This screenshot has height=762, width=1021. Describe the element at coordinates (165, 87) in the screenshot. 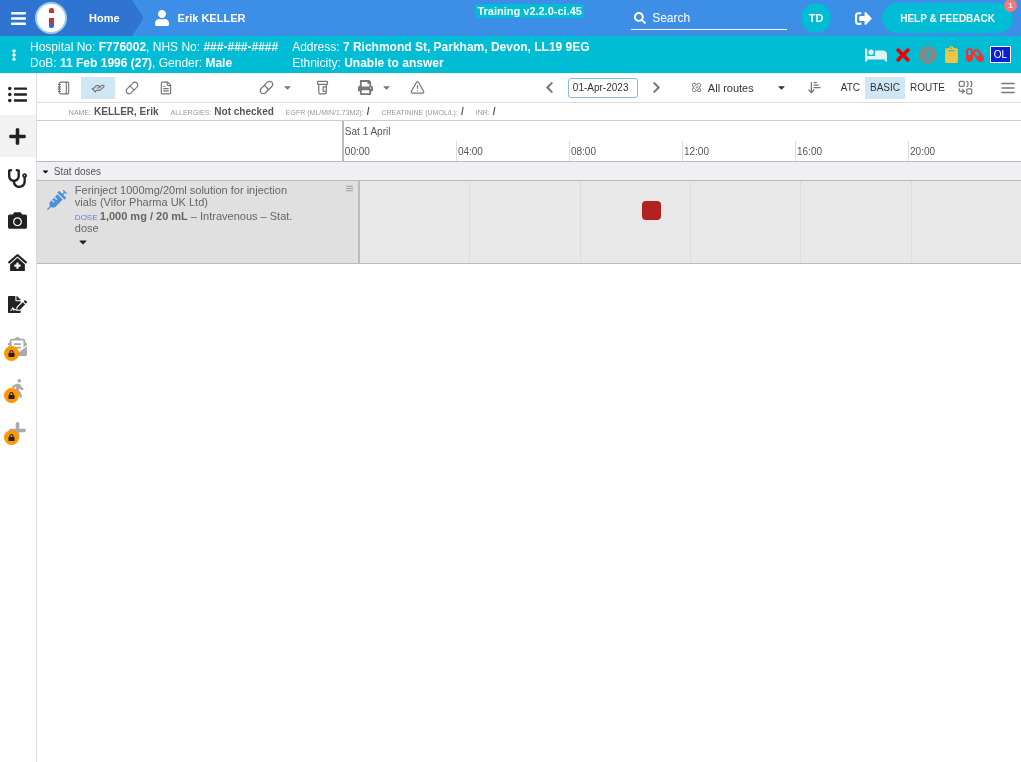

I see `document-icon` at that location.